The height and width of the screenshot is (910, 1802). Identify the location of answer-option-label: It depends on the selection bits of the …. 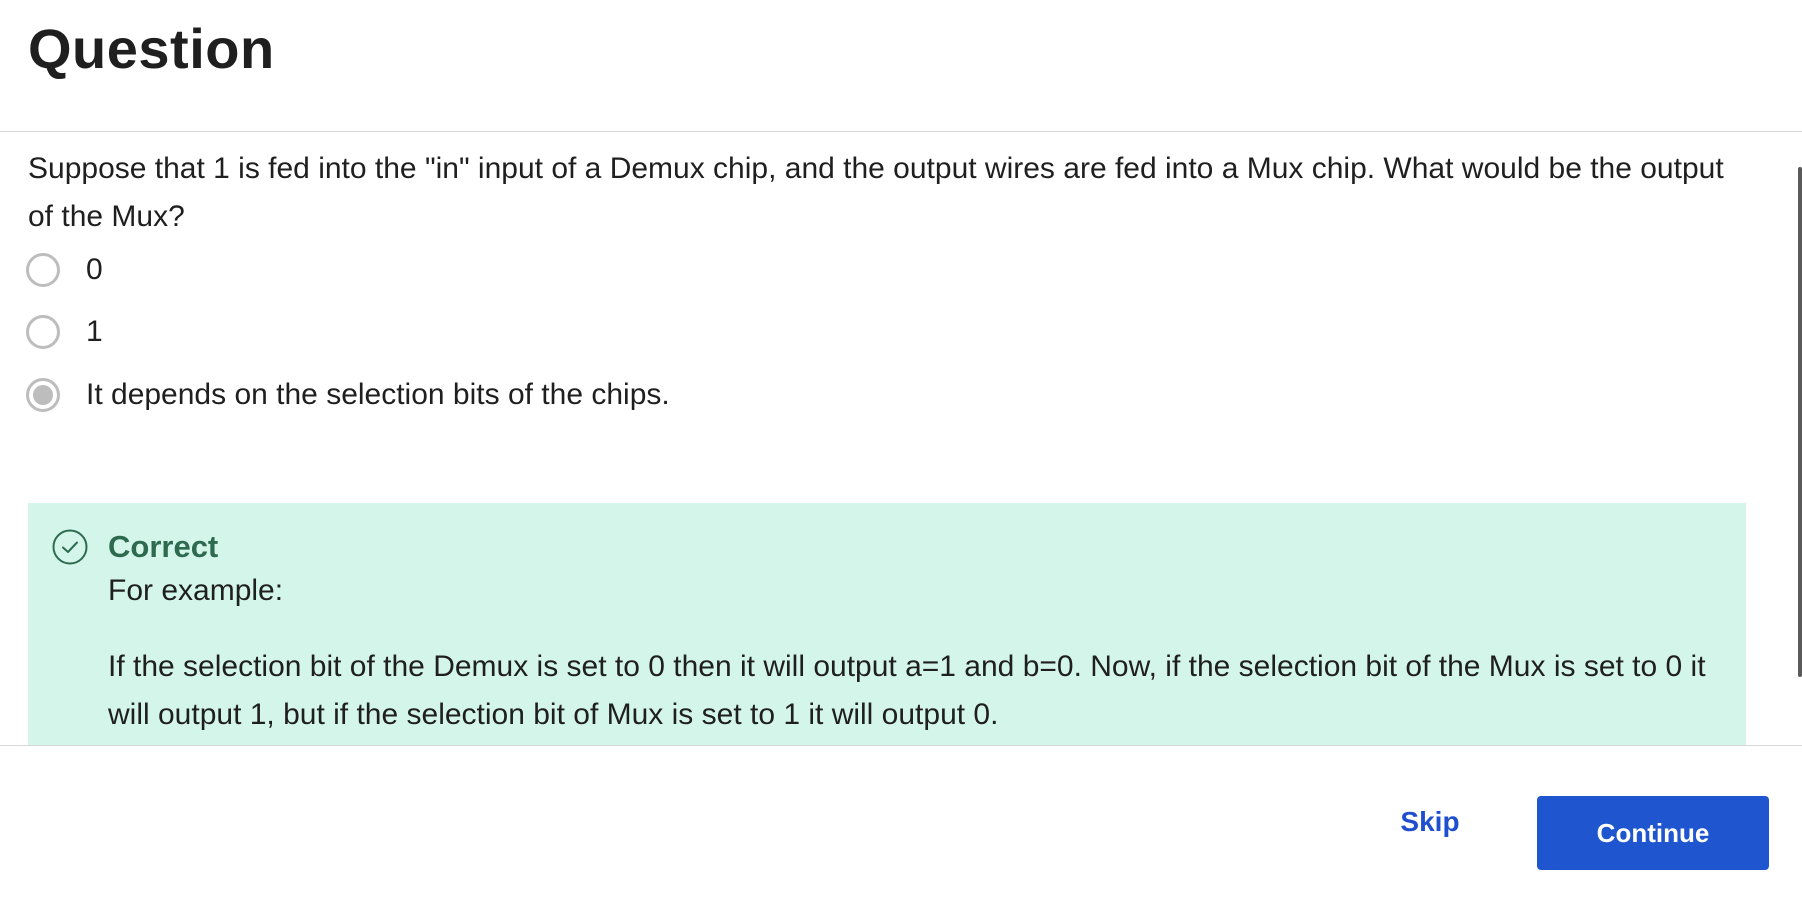
(378, 394).